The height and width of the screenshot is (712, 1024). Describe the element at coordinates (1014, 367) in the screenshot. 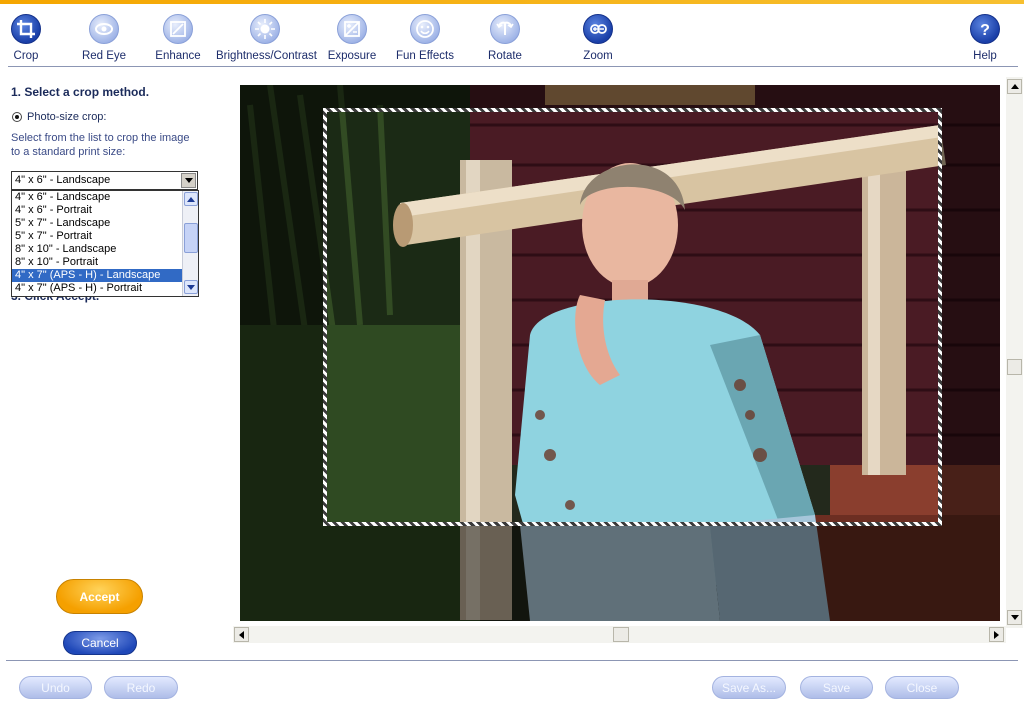

I see `image-vertical-scroll-thumb` at that location.